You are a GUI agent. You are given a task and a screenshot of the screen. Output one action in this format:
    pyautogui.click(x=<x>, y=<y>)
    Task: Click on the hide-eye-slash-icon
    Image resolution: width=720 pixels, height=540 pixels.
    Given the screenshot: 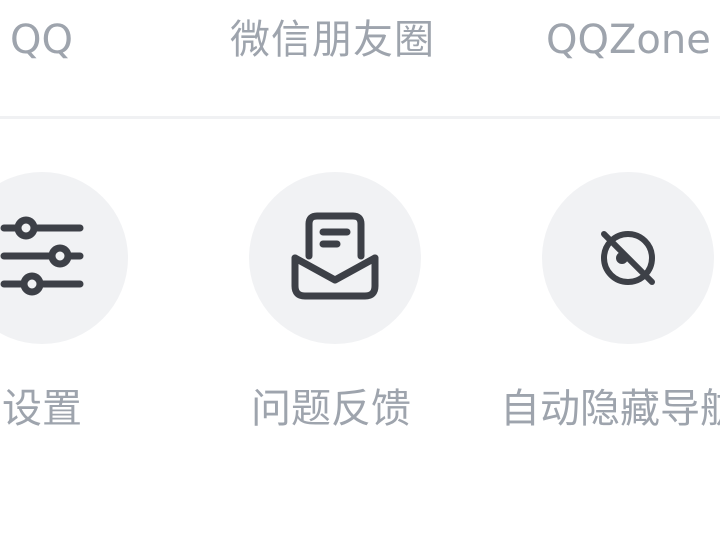 What is the action you would take?
    pyautogui.click(x=628, y=258)
    